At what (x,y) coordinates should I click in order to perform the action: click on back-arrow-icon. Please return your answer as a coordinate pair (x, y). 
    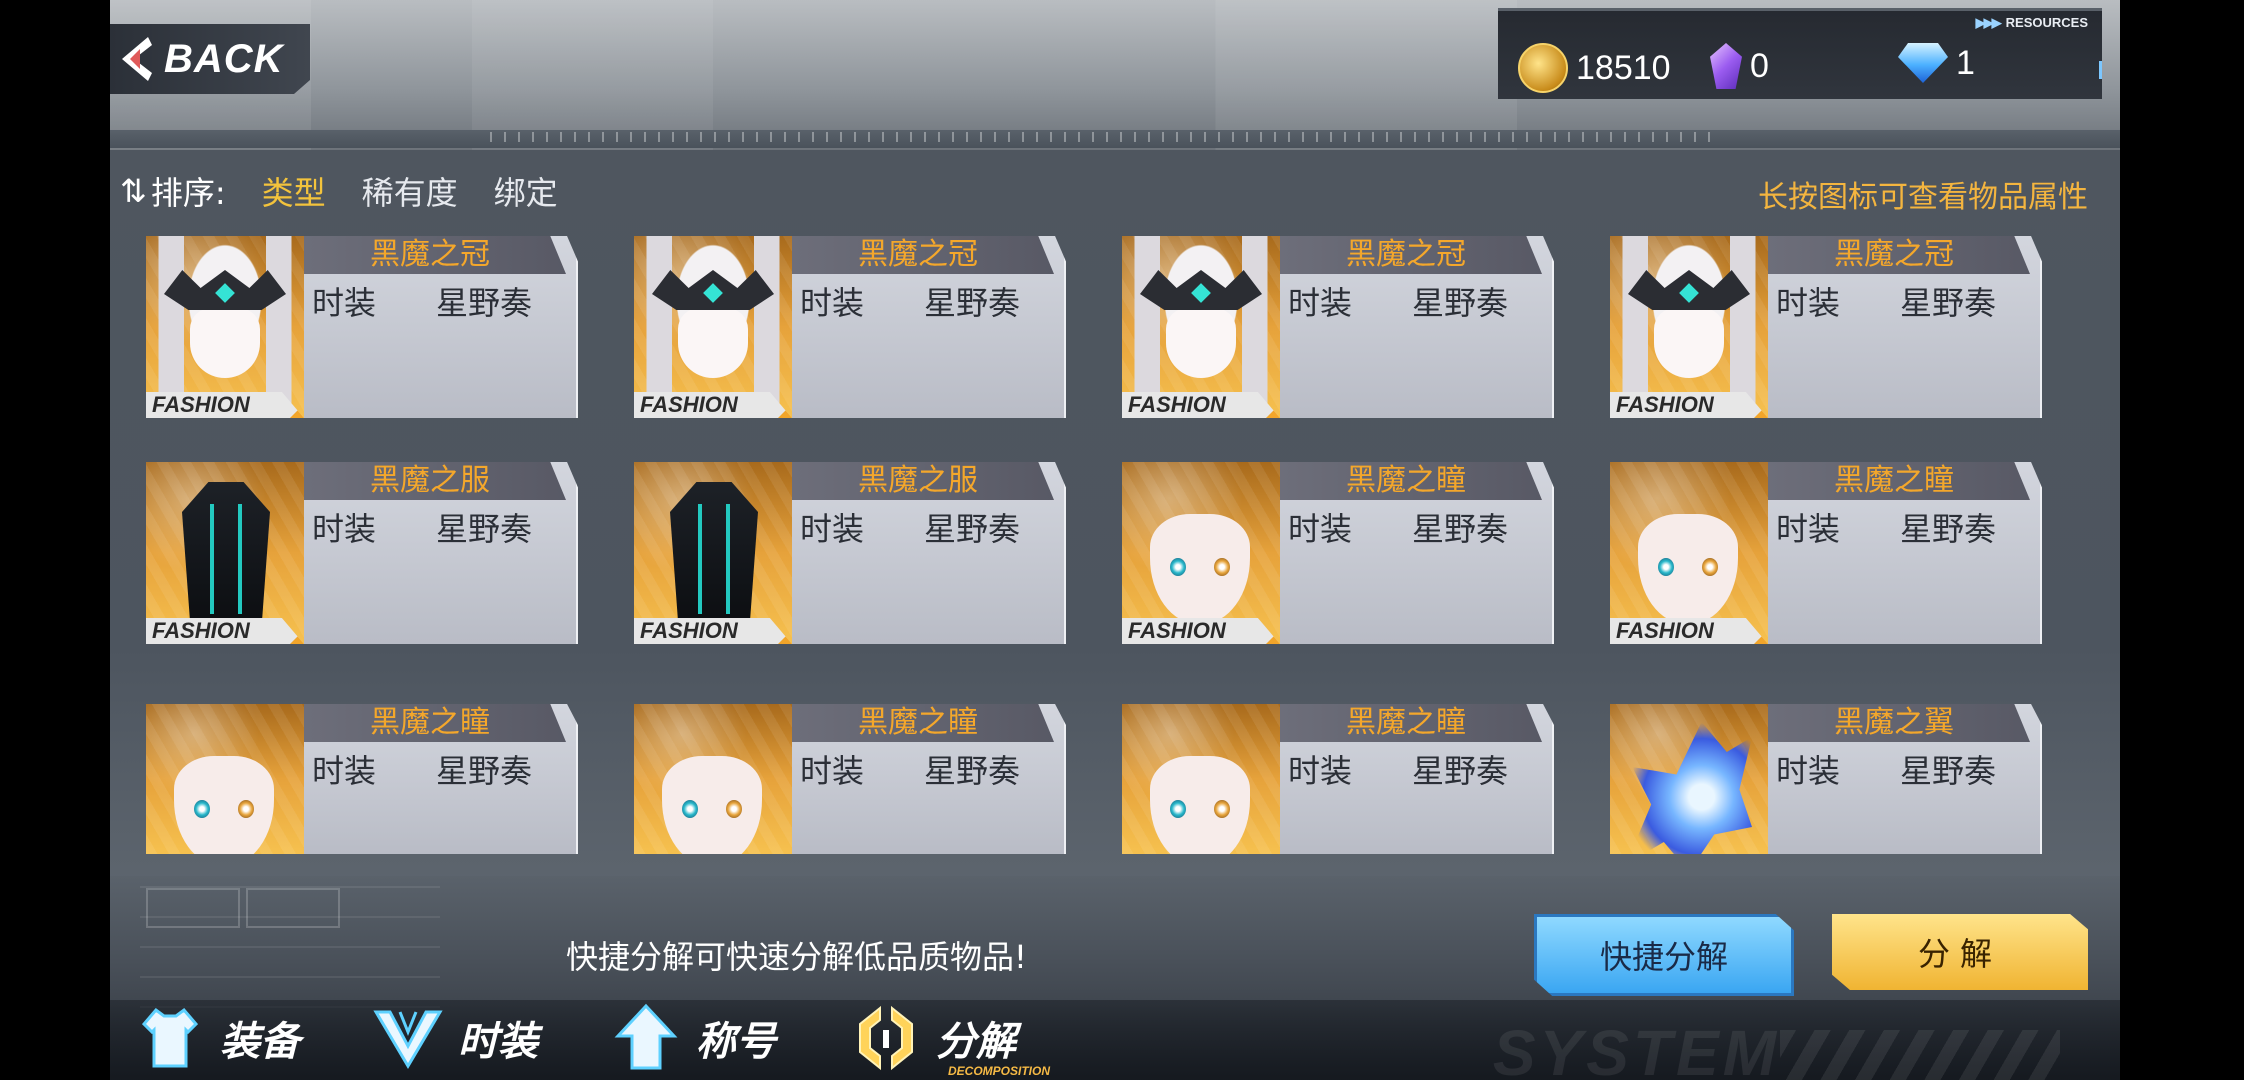
    Looking at the image, I should click on (137, 59).